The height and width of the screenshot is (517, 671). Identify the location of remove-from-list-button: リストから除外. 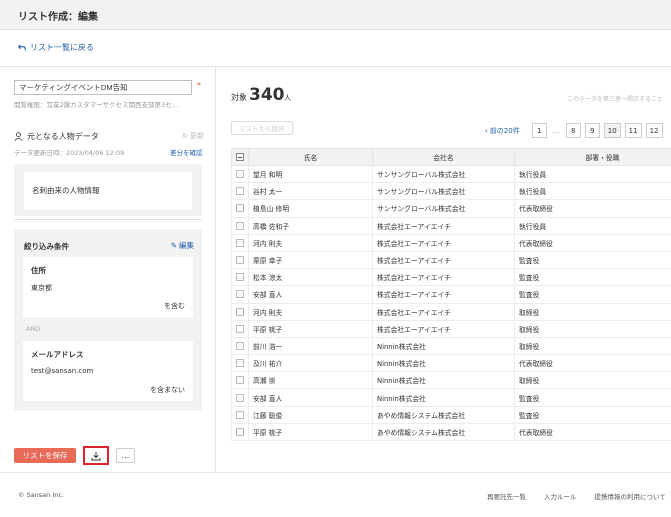
(262, 128).